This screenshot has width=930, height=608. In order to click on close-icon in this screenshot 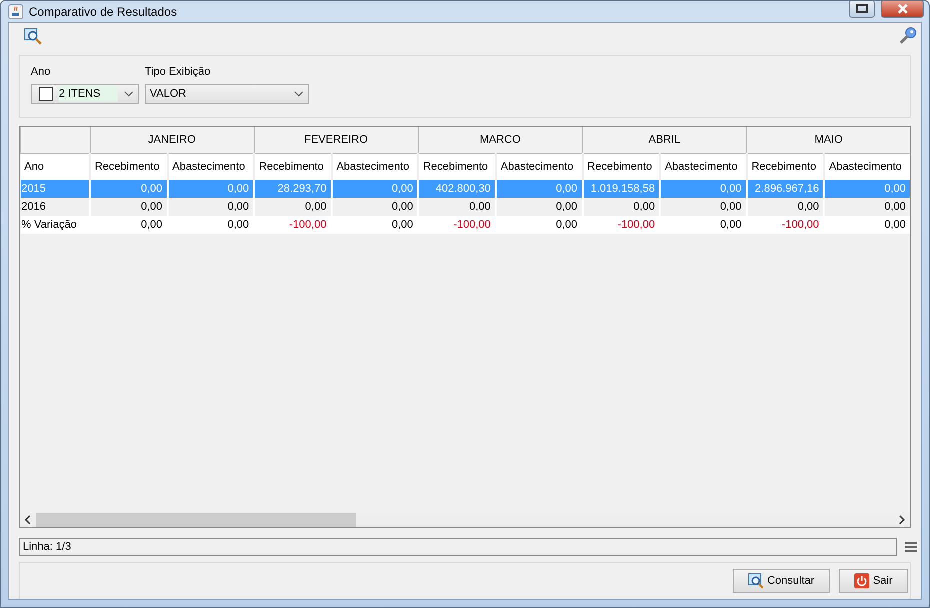, I will do `click(902, 9)`.